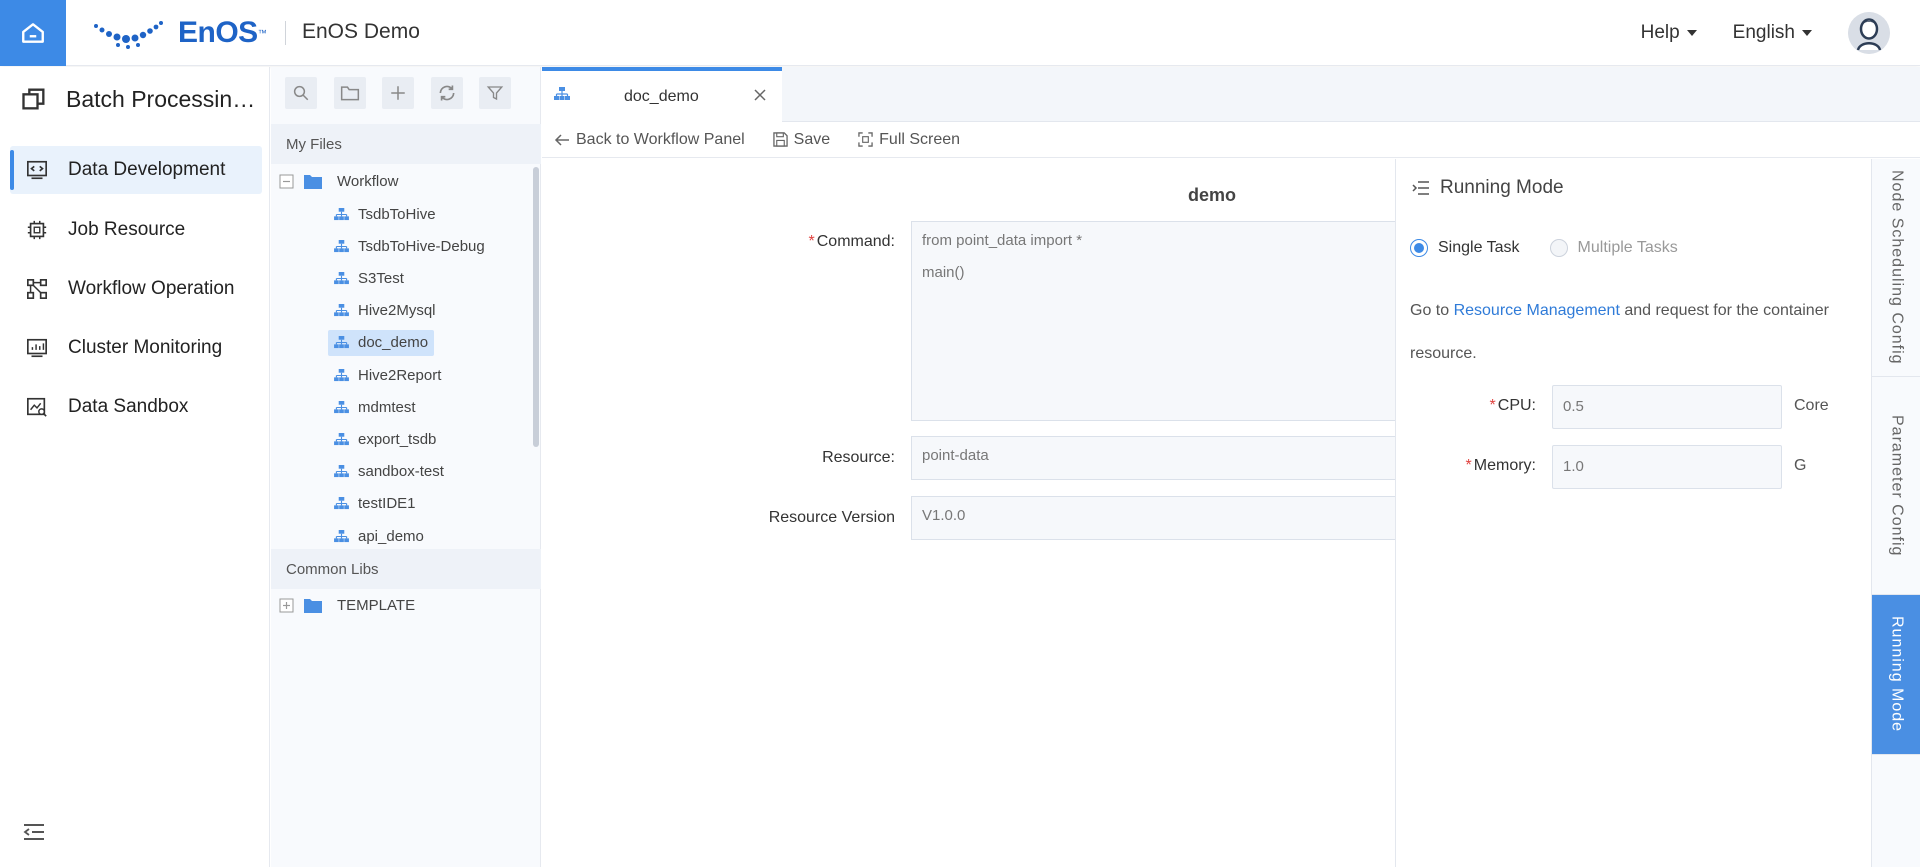  What do you see at coordinates (387, 504) in the screenshot?
I see `file-label: testIDE1` at bounding box center [387, 504].